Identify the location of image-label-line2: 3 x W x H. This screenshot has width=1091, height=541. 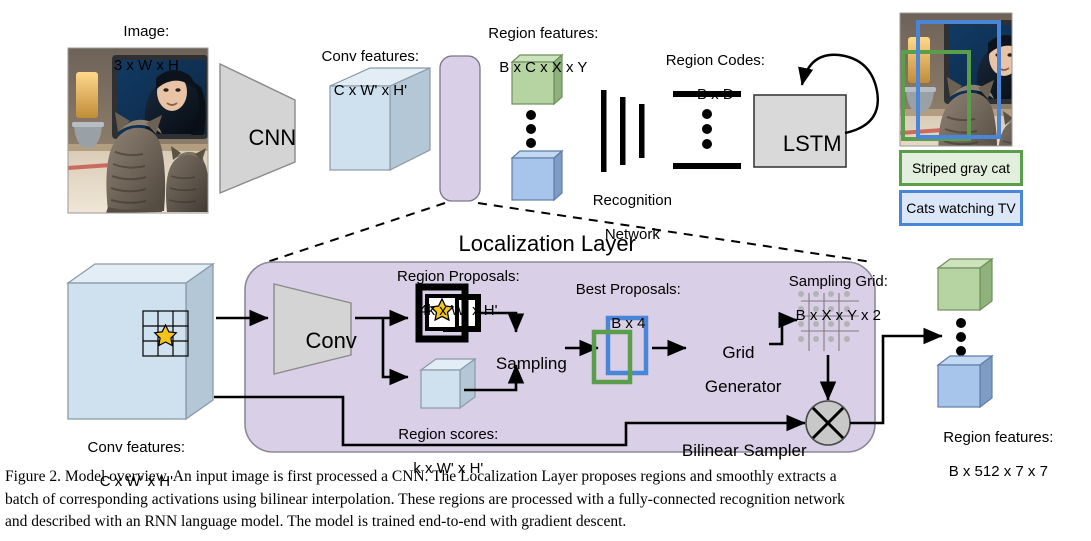
(146, 65).